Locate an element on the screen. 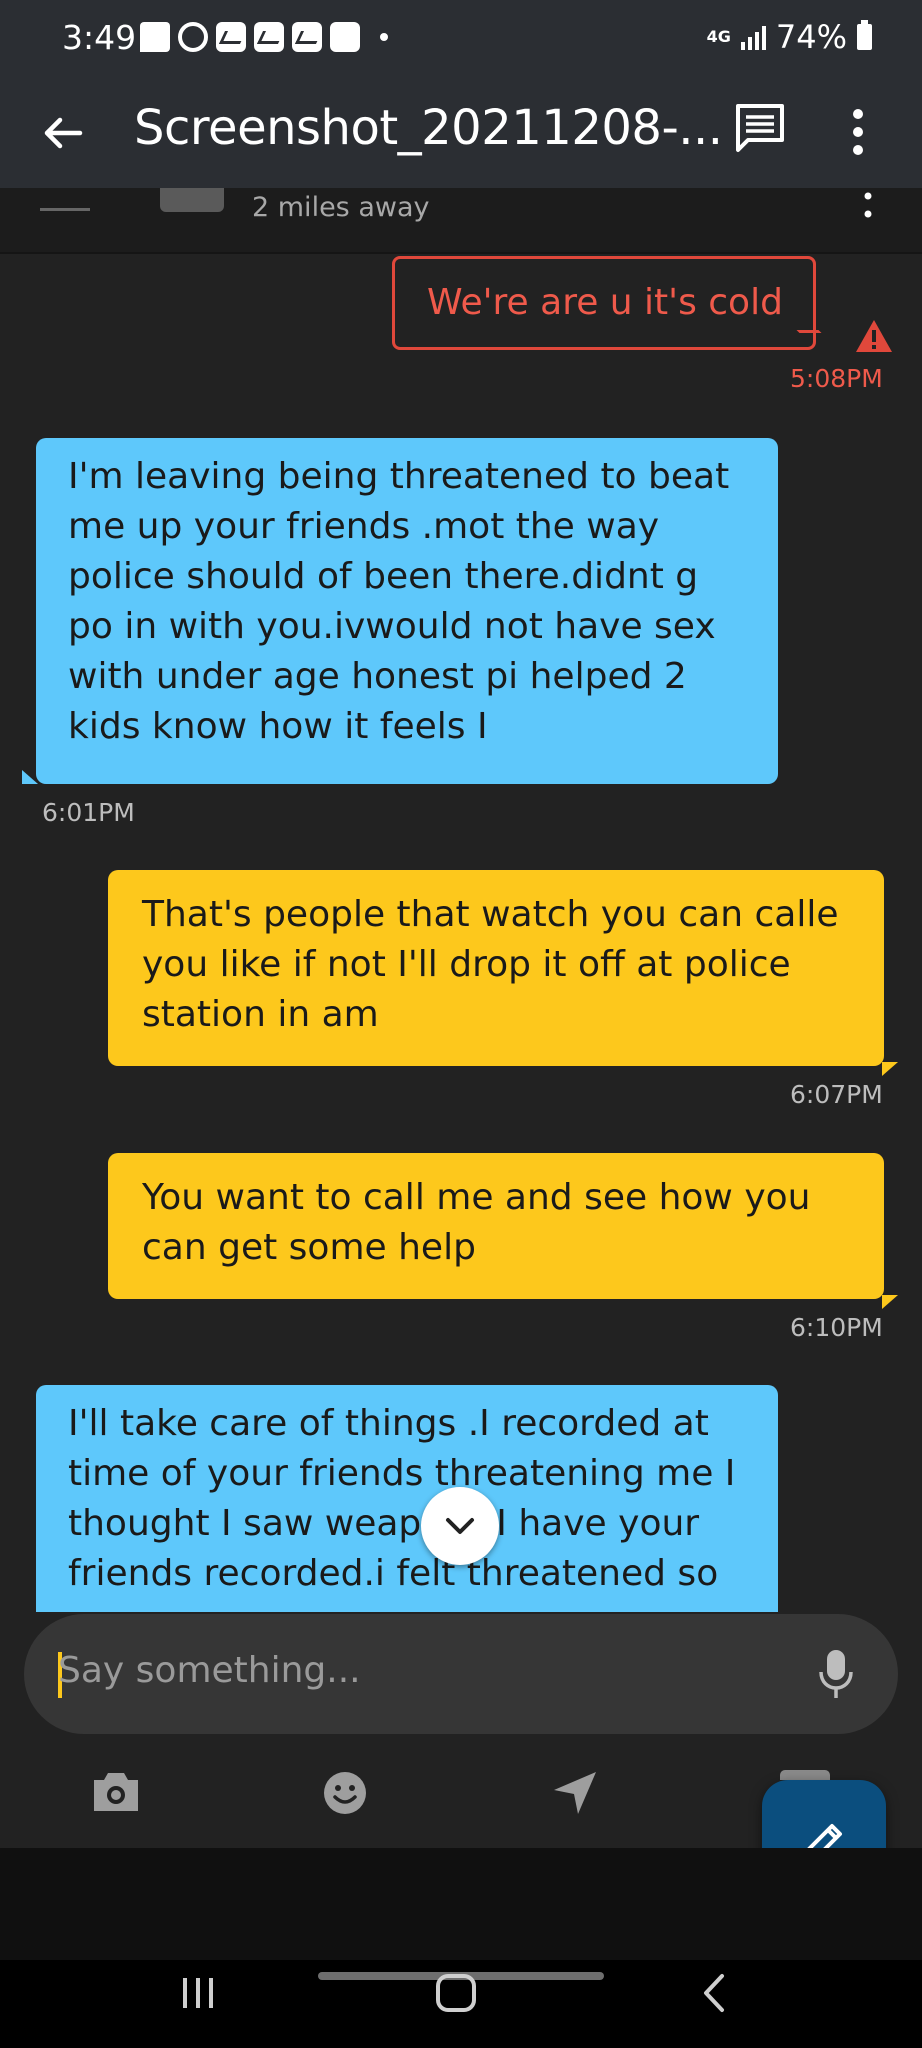 The height and width of the screenshot is (2048, 922). message-icon is located at coordinates (760, 128).